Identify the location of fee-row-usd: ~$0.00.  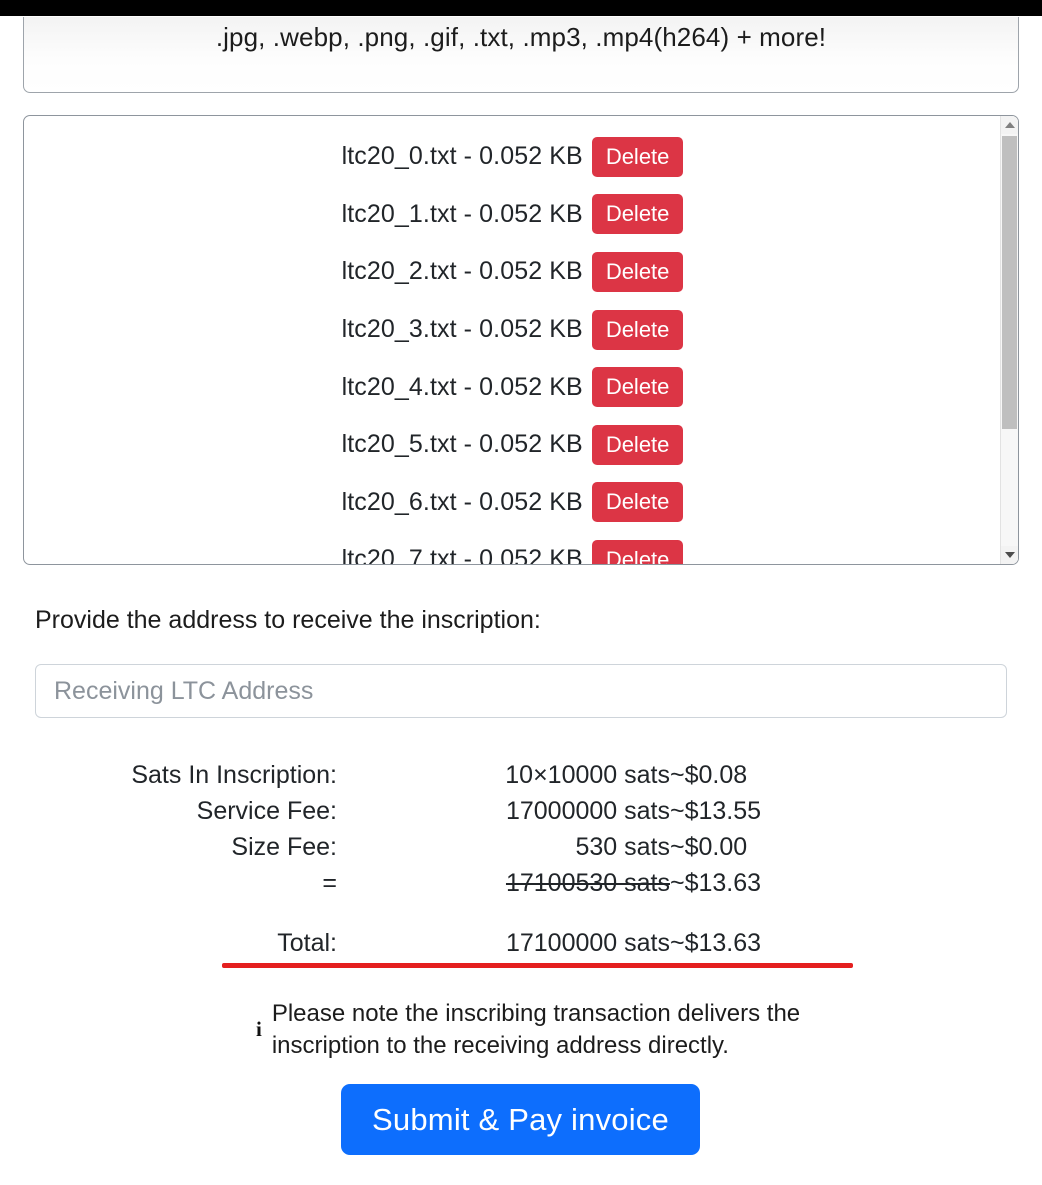
(709, 846).